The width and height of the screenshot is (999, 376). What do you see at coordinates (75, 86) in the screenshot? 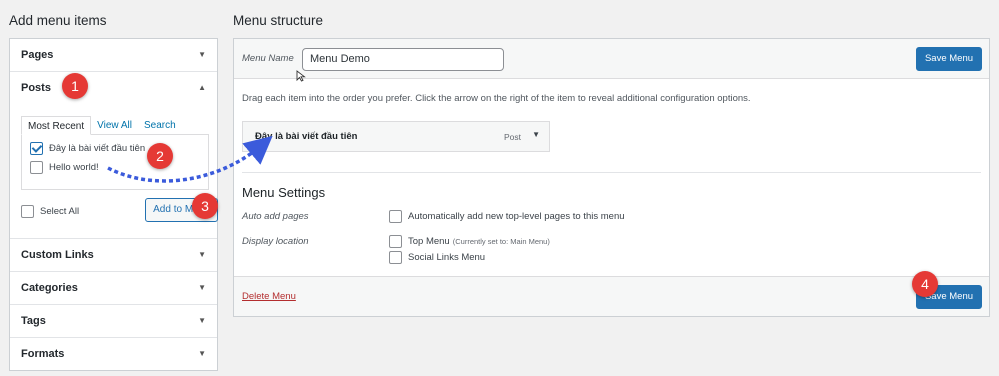
I see `step-badge-1: 1` at bounding box center [75, 86].